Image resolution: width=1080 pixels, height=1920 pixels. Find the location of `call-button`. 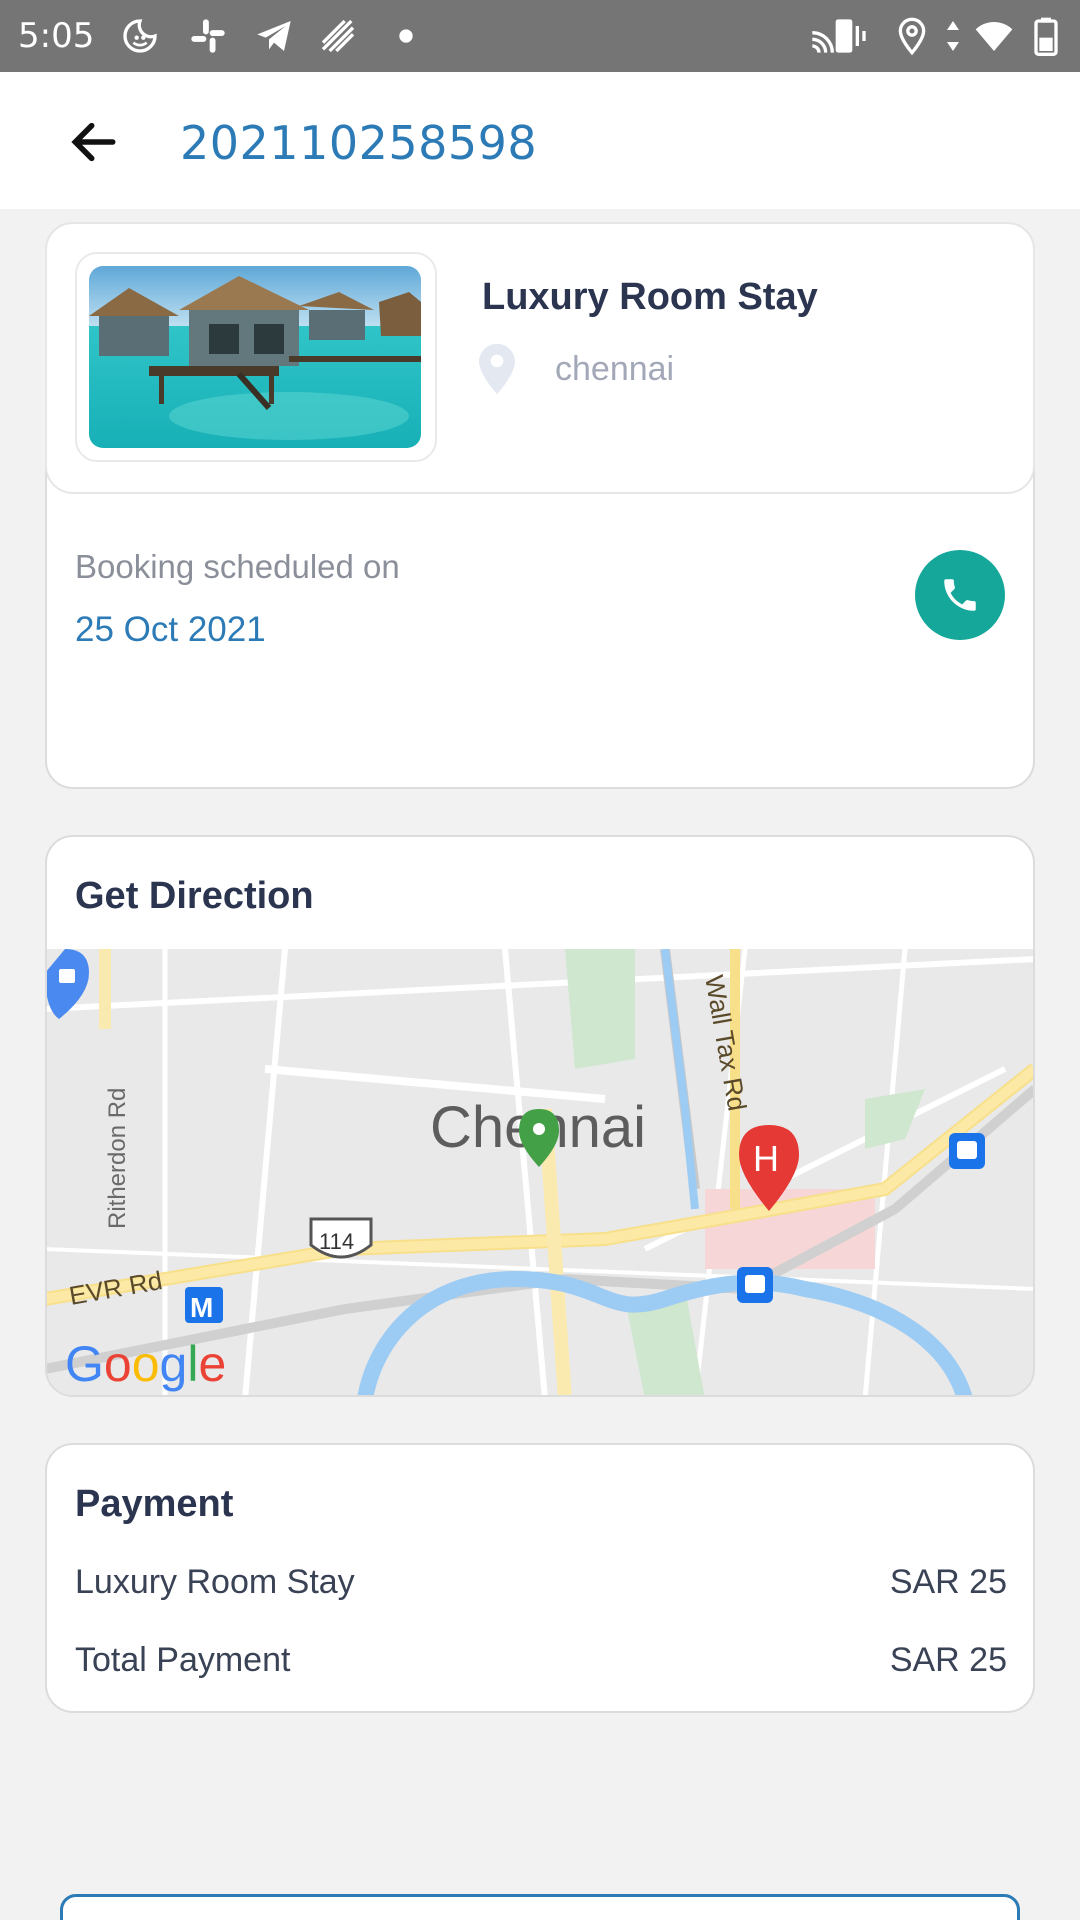

call-button is located at coordinates (960, 595).